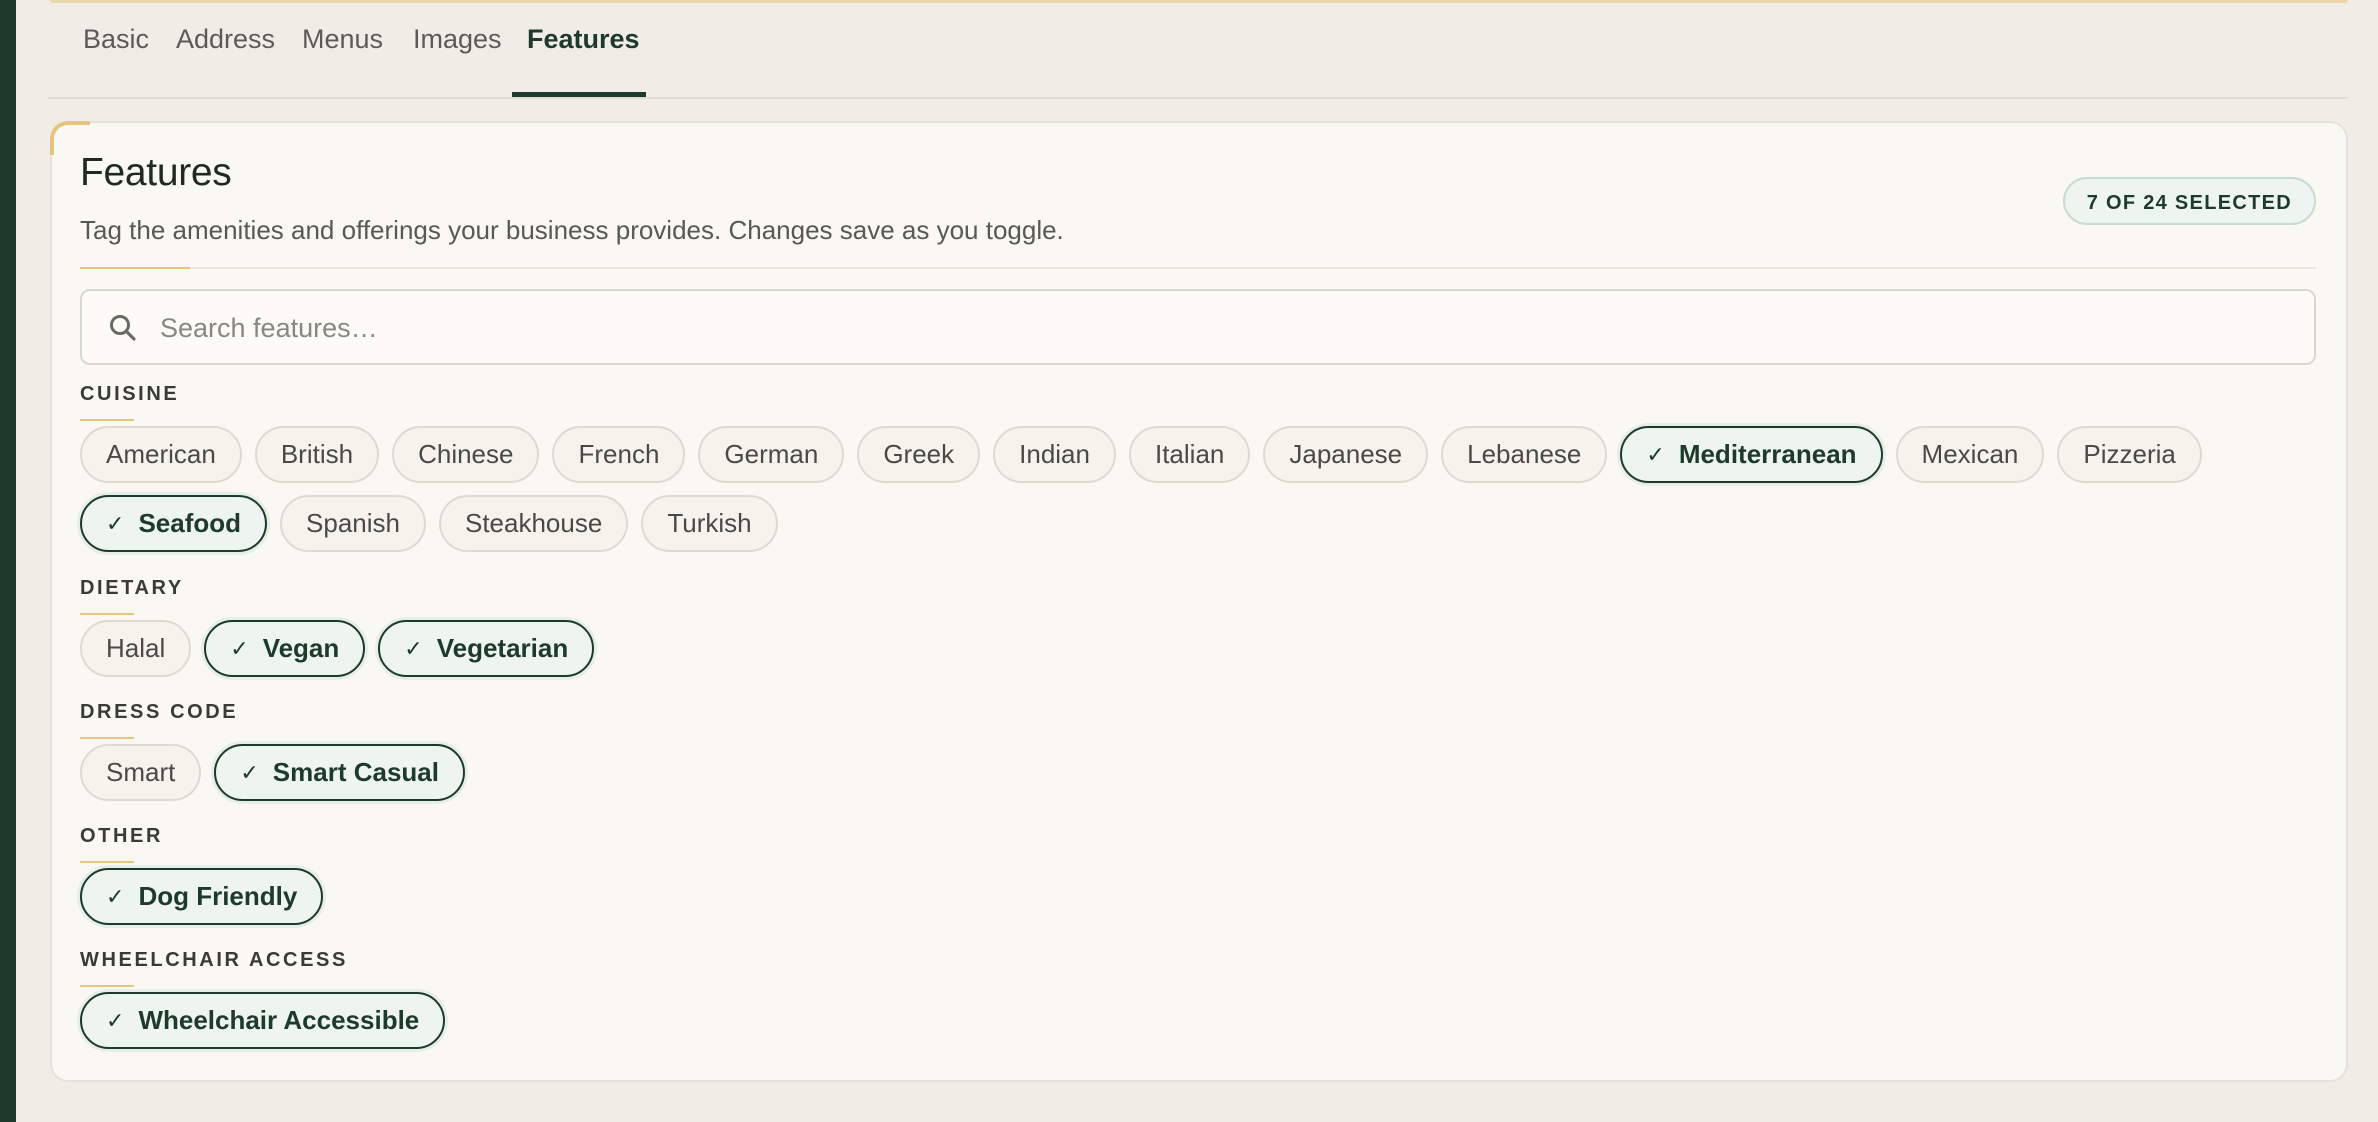 Image resolution: width=2378 pixels, height=1122 pixels. I want to click on feature-chip-indian: Indian, so click(1054, 454).